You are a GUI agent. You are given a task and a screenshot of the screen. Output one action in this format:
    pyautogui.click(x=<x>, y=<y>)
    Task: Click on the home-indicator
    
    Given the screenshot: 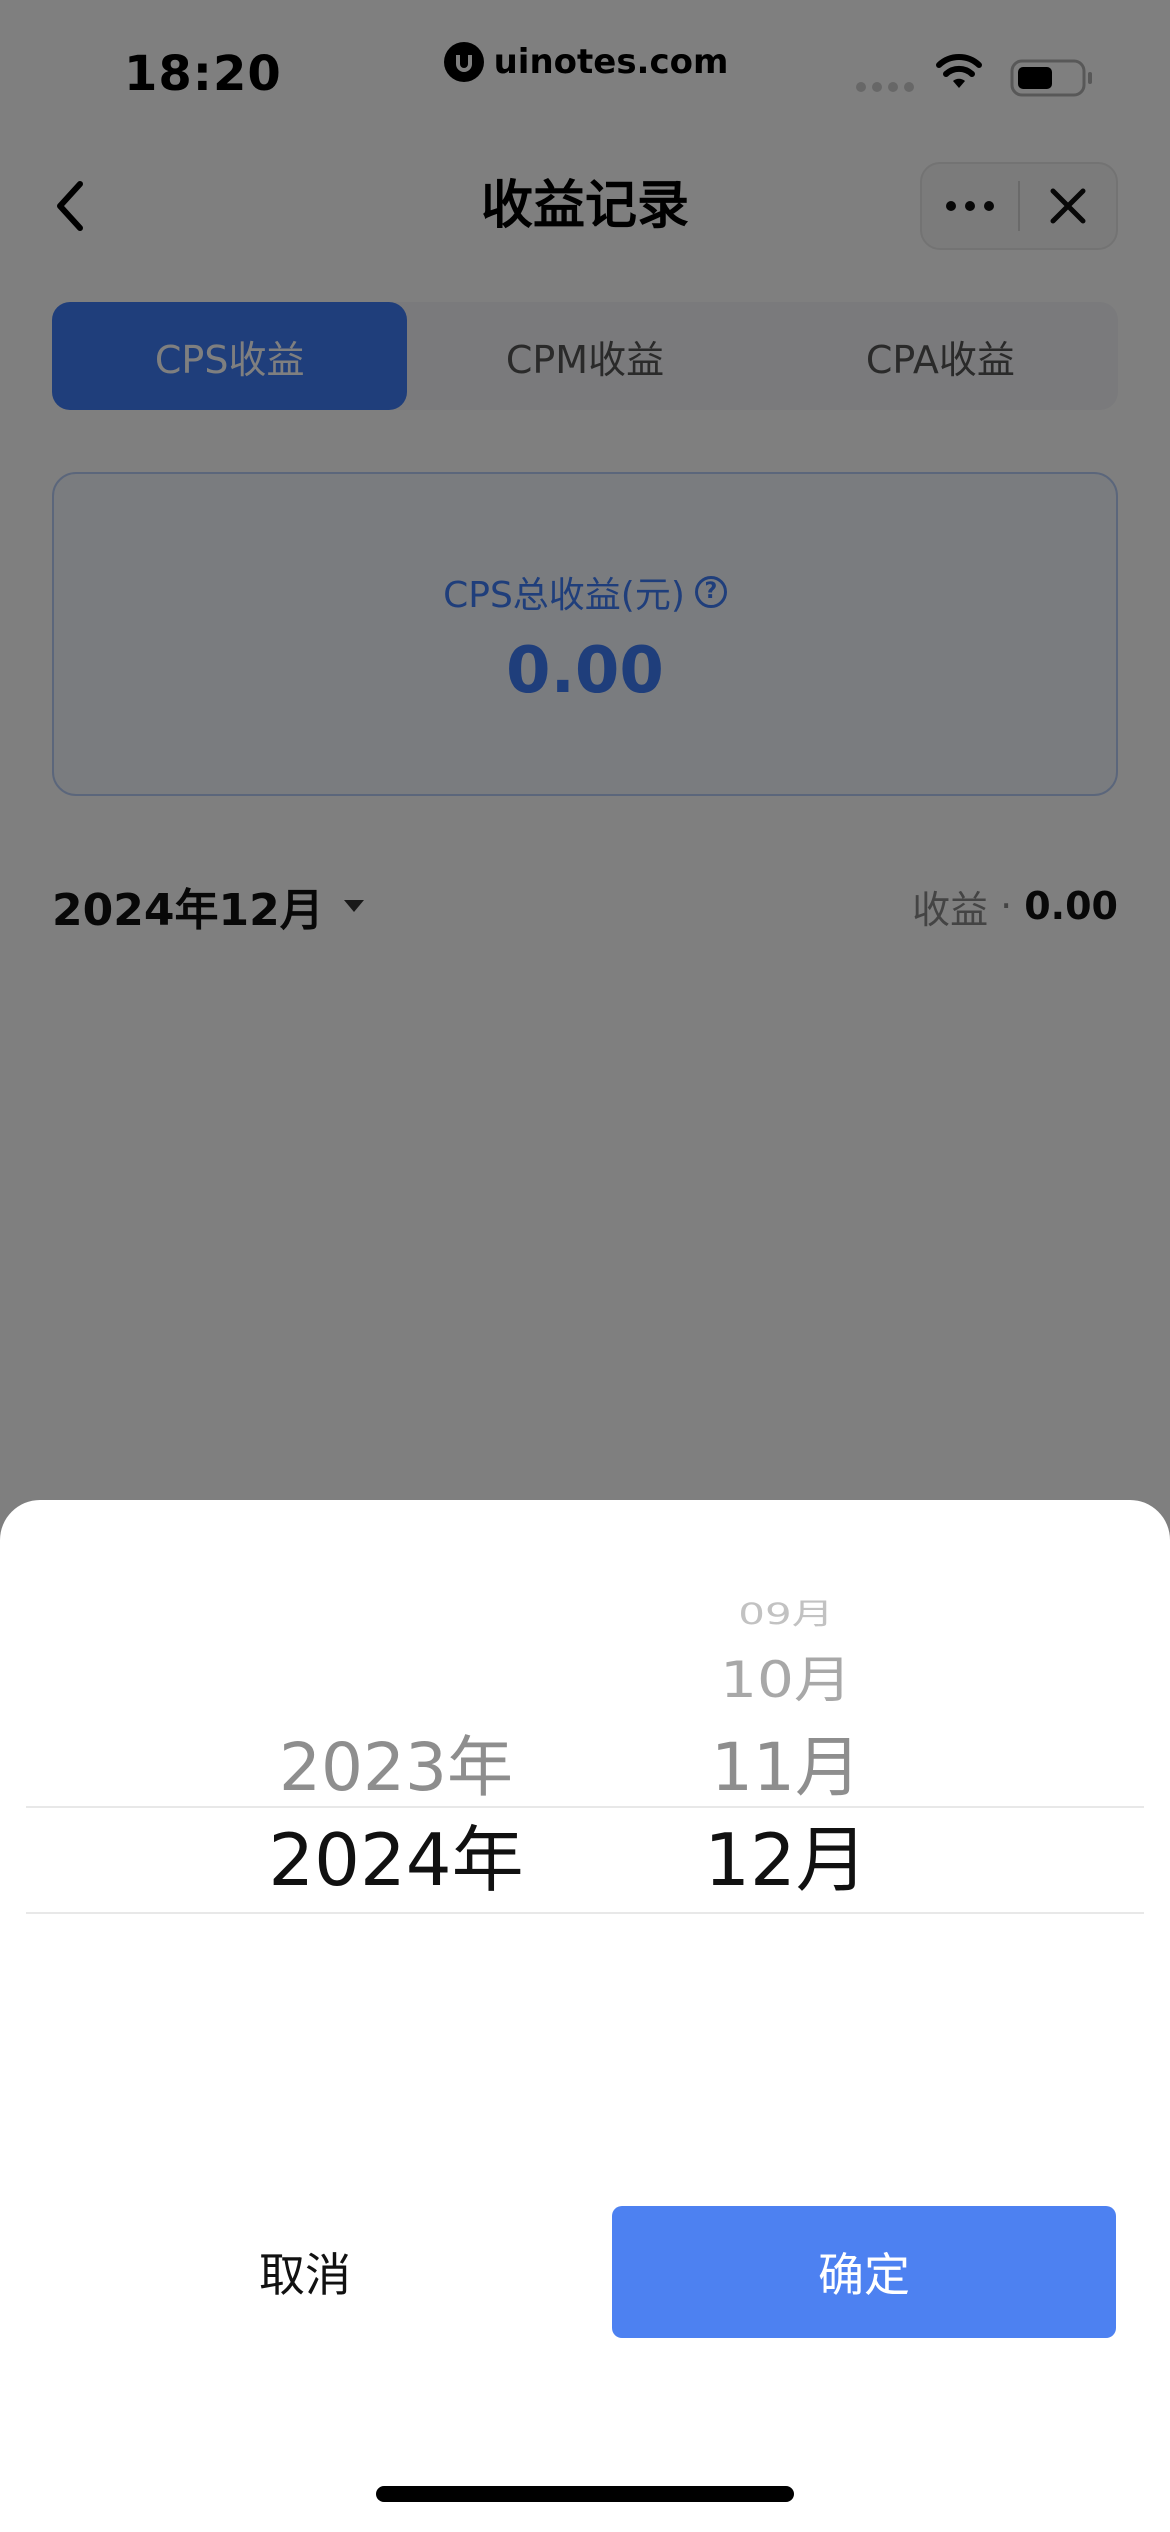 What is the action you would take?
    pyautogui.click(x=585, y=2494)
    